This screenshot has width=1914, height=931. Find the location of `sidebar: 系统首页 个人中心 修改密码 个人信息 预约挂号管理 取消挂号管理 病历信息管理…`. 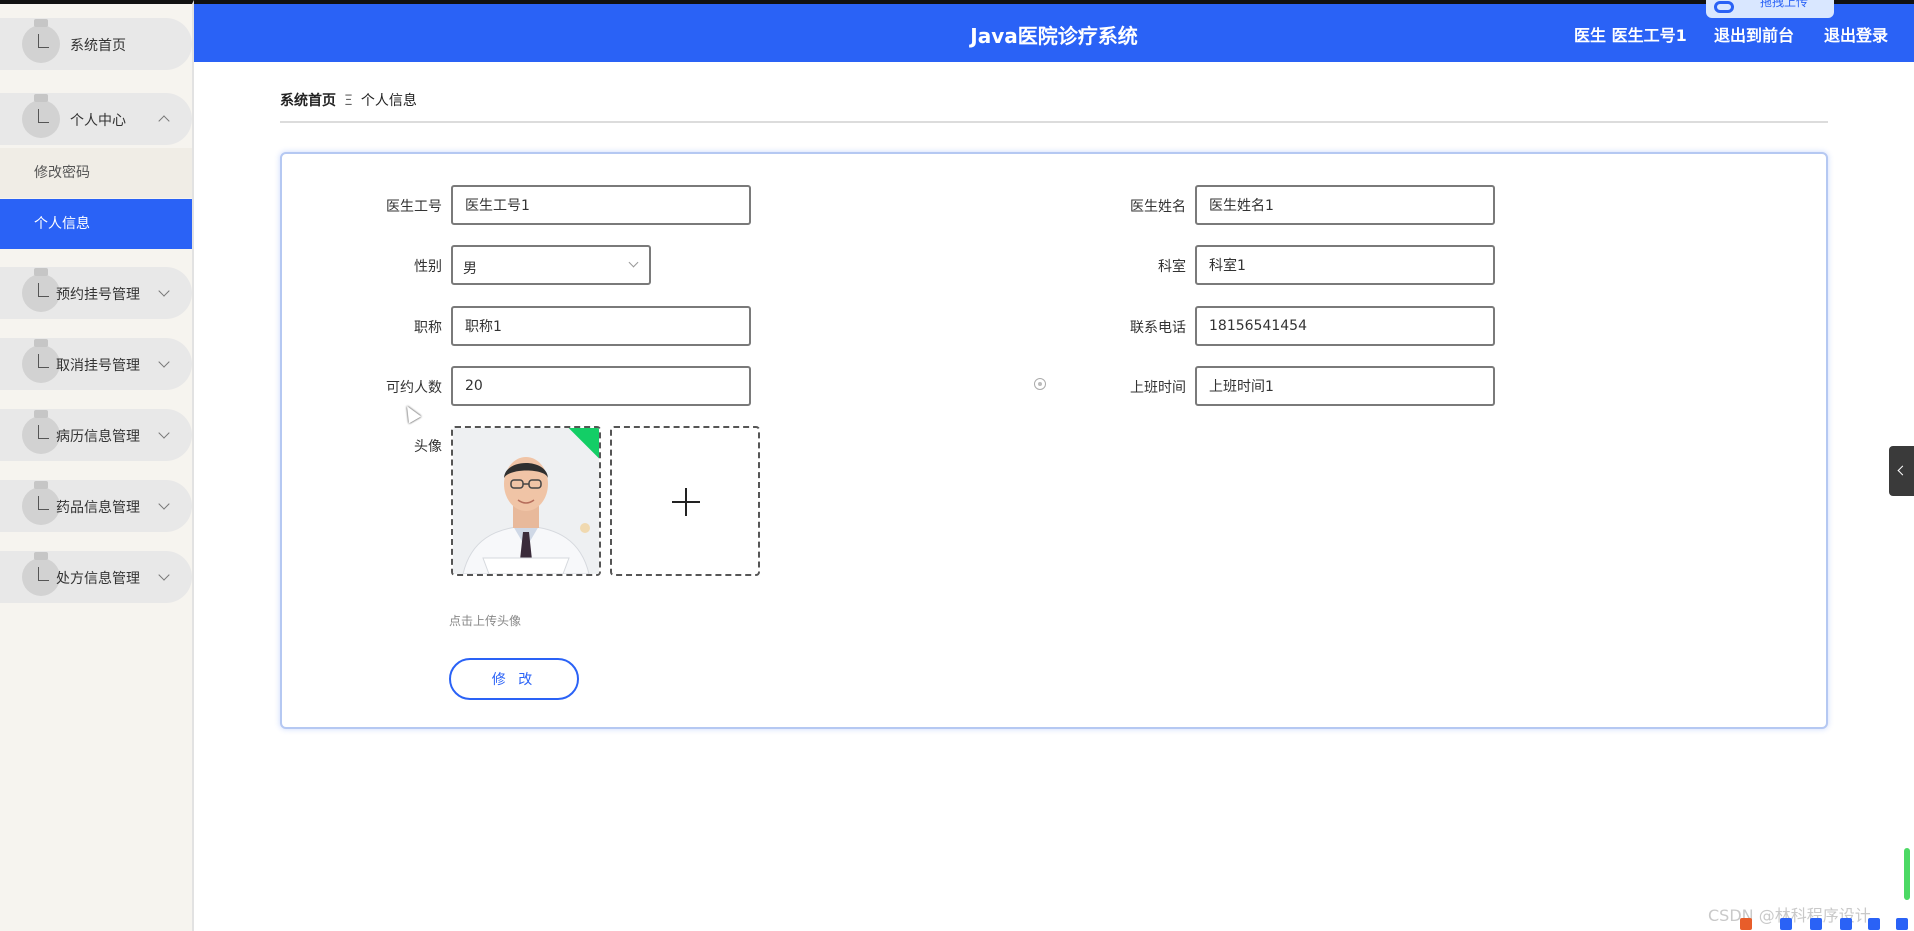

sidebar: 系统首页 个人中心 修改密码 个人信息 预约挂号管理 取消挂号管理 病历信息管理… is located at coordinates (97, 465).